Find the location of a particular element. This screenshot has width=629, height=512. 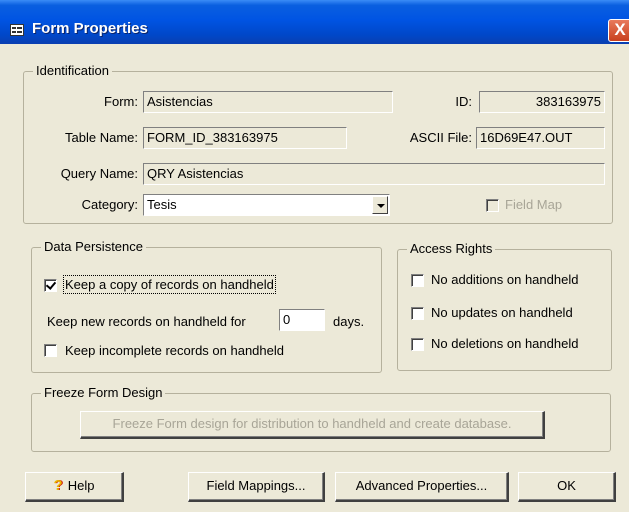

ascii-file-label: ASCII File: is located at coordinates (440, 137).